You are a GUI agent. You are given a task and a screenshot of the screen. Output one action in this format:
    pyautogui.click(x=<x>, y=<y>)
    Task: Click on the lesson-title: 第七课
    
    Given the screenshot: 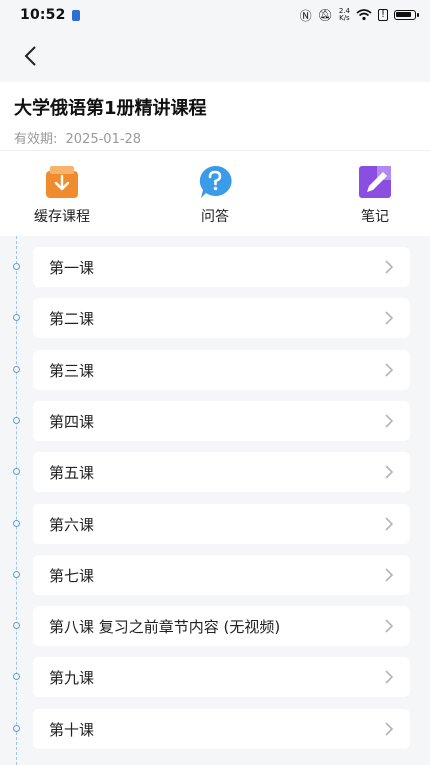 What is the action you would take?
    pyautogui.click(x=72, y=575)
    